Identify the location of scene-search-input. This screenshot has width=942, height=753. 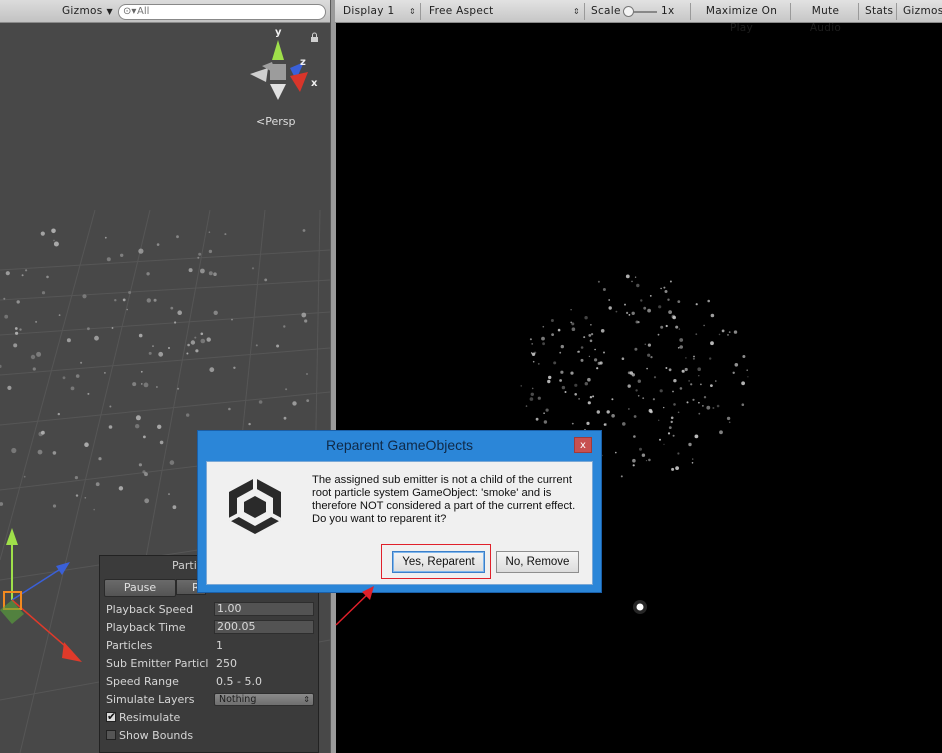
(227, 11).